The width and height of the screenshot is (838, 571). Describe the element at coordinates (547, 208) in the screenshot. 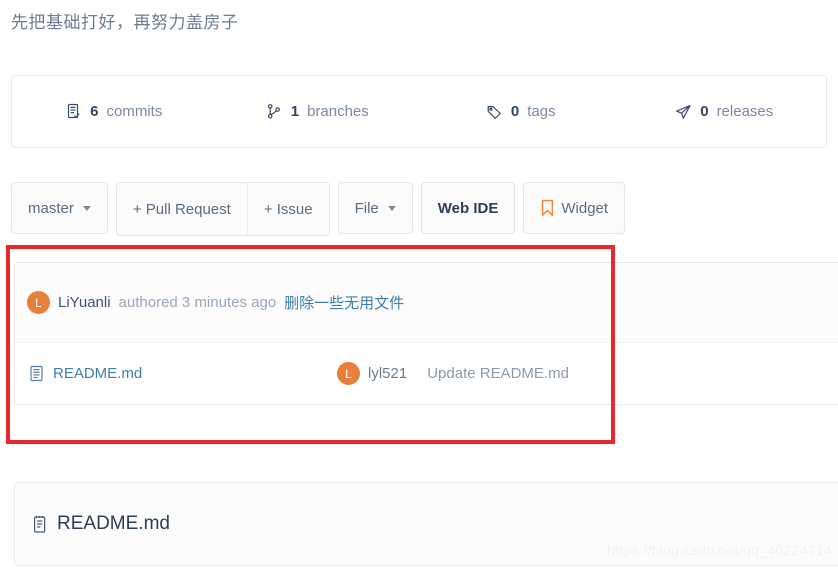

I see `bookmark-icon` at that location.